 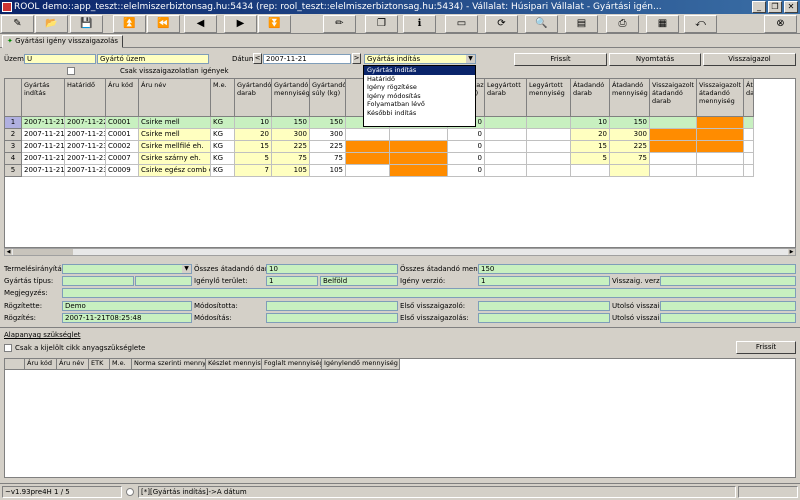 What do you see at coordinates (121, 364) in the screenshot?
I see `column-header: M.e.` at bounding box center [121, 364].